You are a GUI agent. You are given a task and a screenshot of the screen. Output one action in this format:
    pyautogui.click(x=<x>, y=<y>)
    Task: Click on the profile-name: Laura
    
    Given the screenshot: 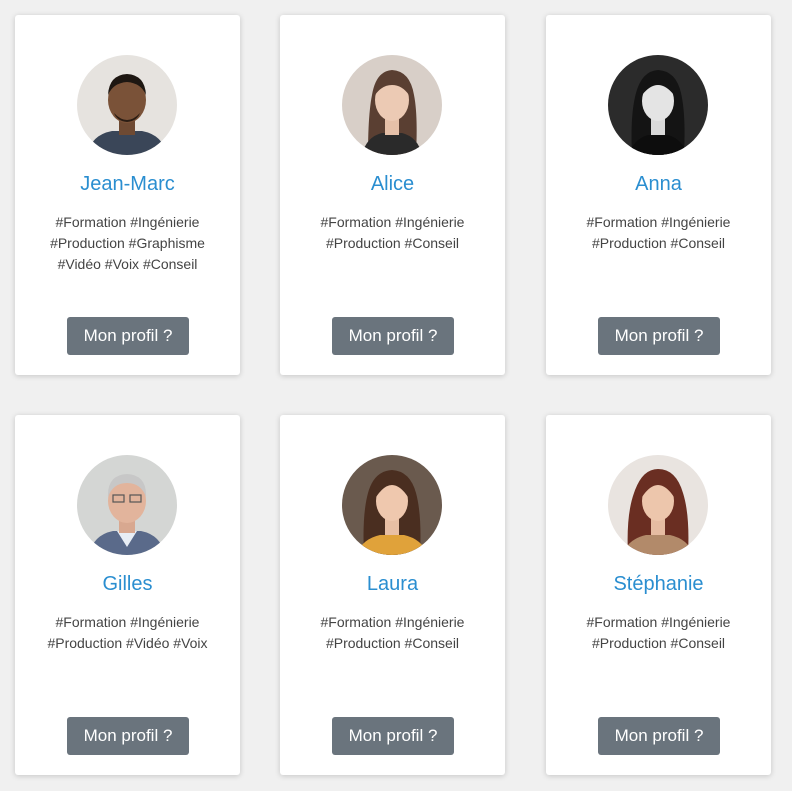 What is the action you would take?
    pyautogui.click(x=392, y=584)
    